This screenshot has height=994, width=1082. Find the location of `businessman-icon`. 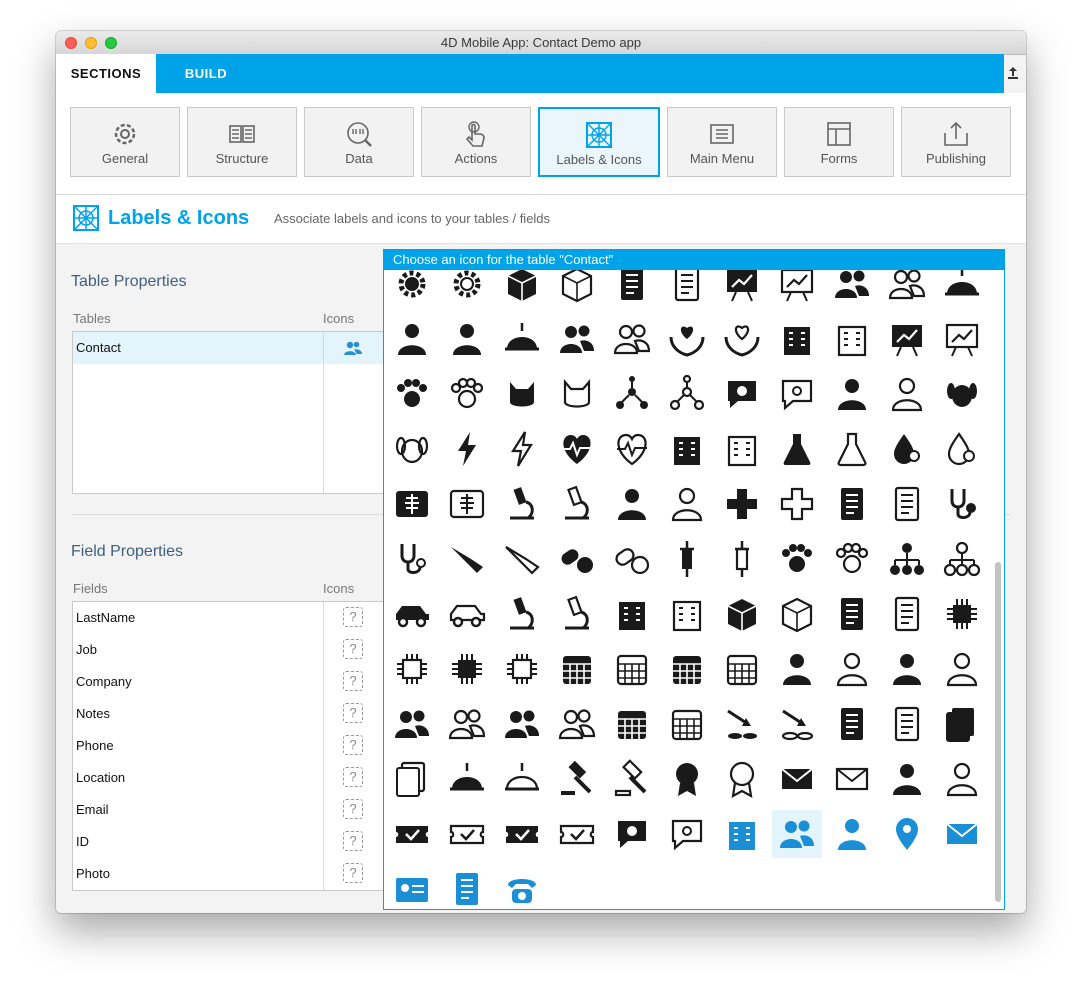

businessman-icon is located at coordinates (907, 779).